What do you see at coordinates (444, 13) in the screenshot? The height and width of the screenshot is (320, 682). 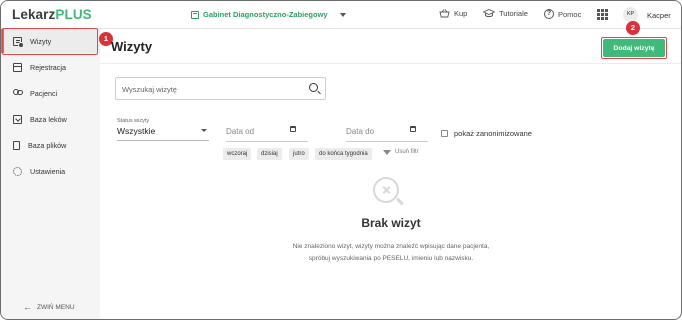 I see `basket-icon` at bounding box center [444, 13].